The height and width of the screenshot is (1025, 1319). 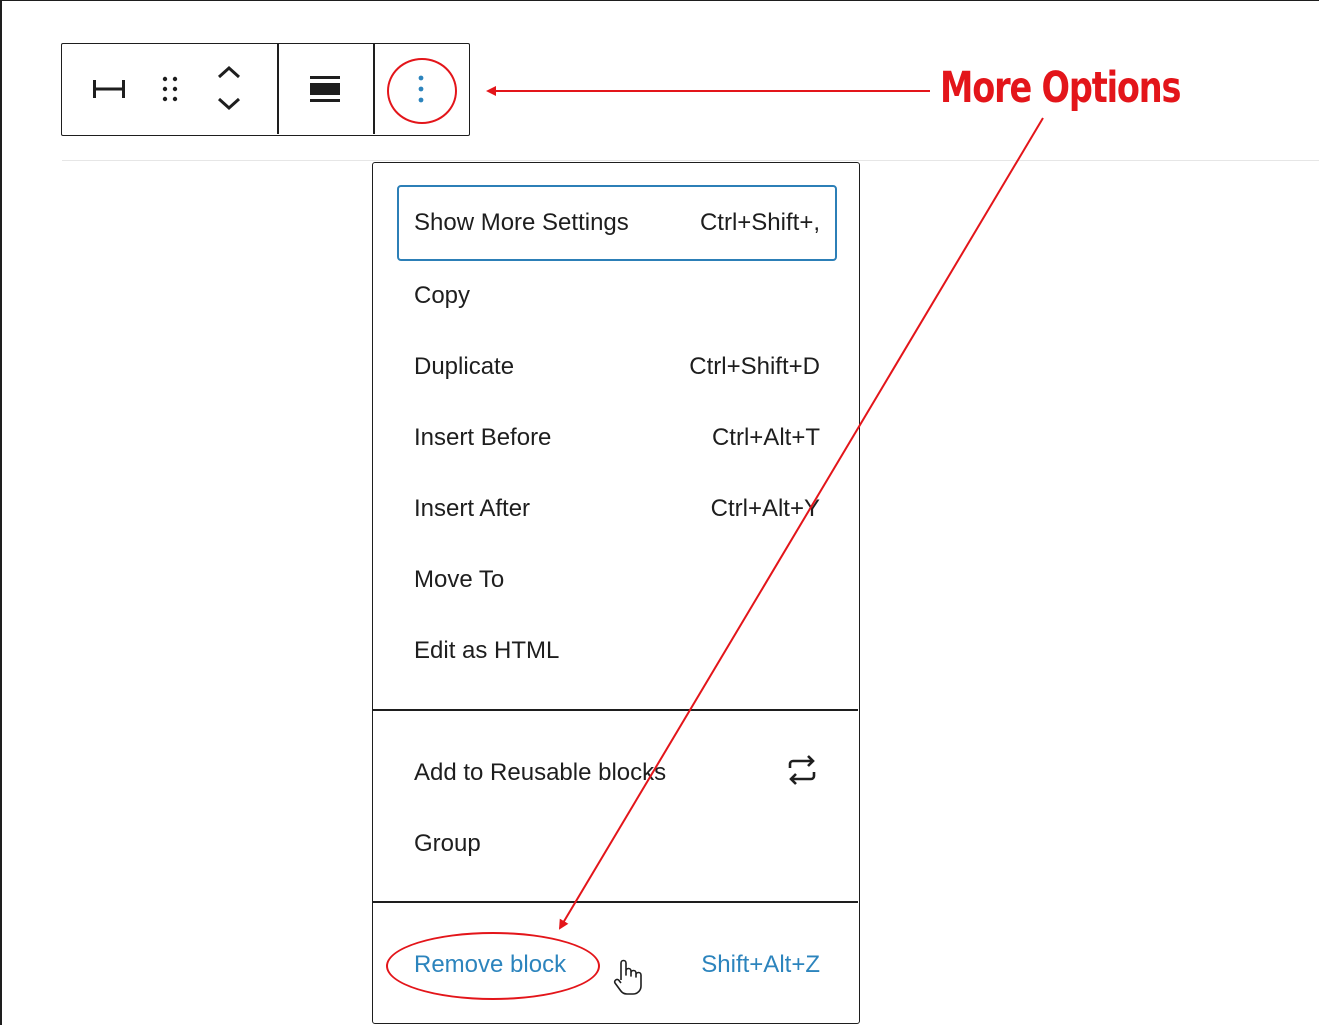 What do you see at coordinates (540, 772) in the screenshot?
I see `menu-item-label: Add to Reusable blocks` at bounding box center [540, 772].